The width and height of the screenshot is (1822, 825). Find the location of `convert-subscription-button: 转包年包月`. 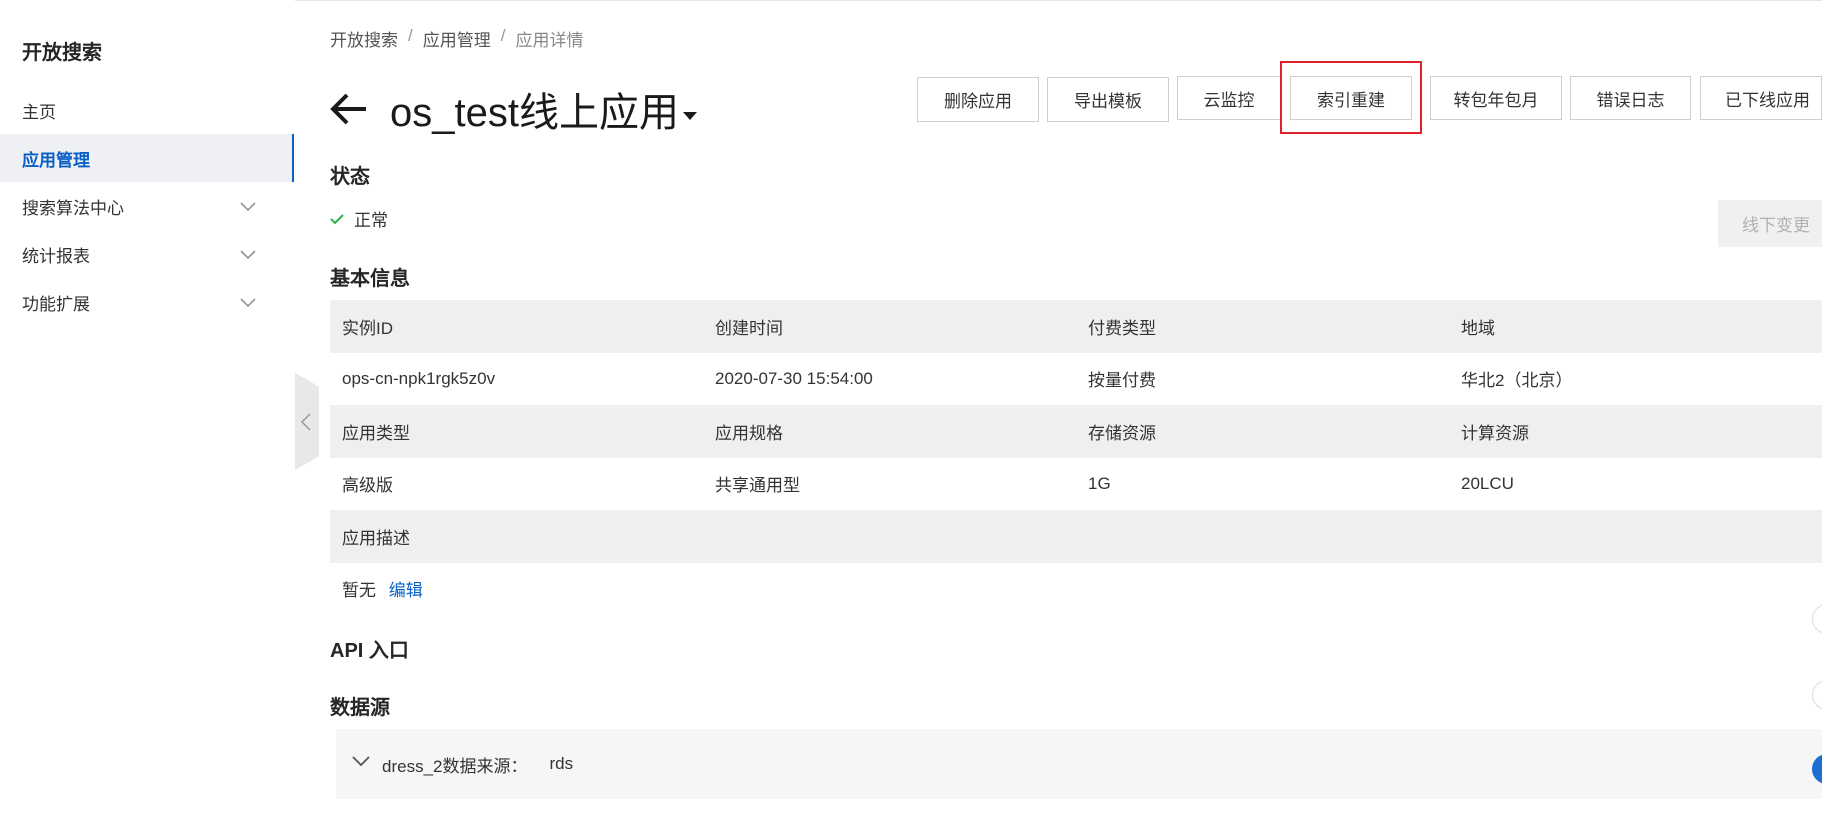

convert-subscription-button: 转包年包月 is located at coordinates (1496, 98).